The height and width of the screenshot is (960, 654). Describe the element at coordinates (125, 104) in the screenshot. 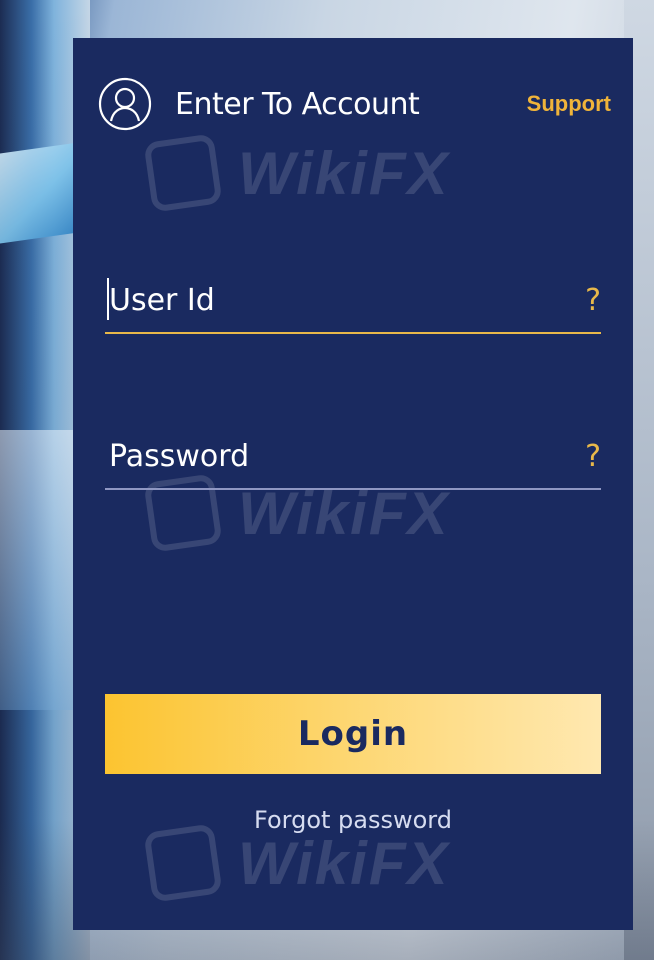

I see `user-icon` at that location.